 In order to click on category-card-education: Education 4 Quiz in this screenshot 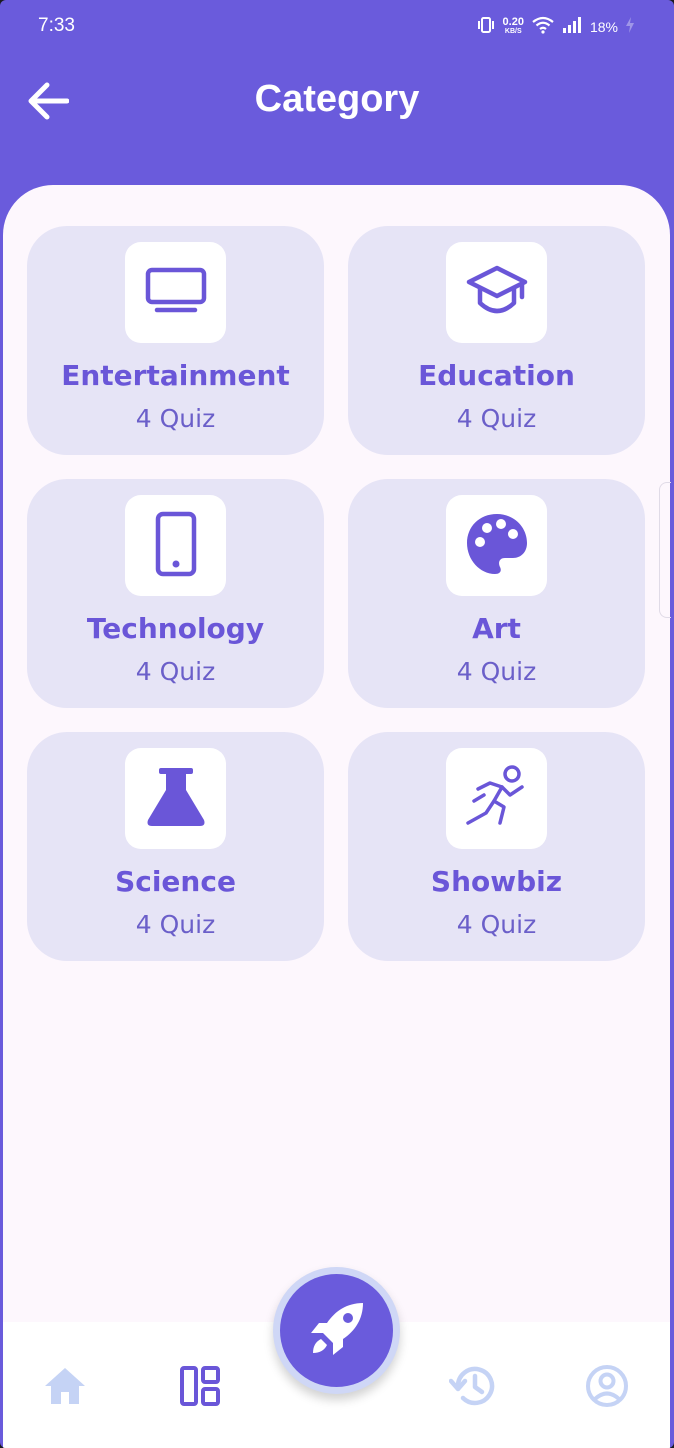, I will do `click(496, 340)`.